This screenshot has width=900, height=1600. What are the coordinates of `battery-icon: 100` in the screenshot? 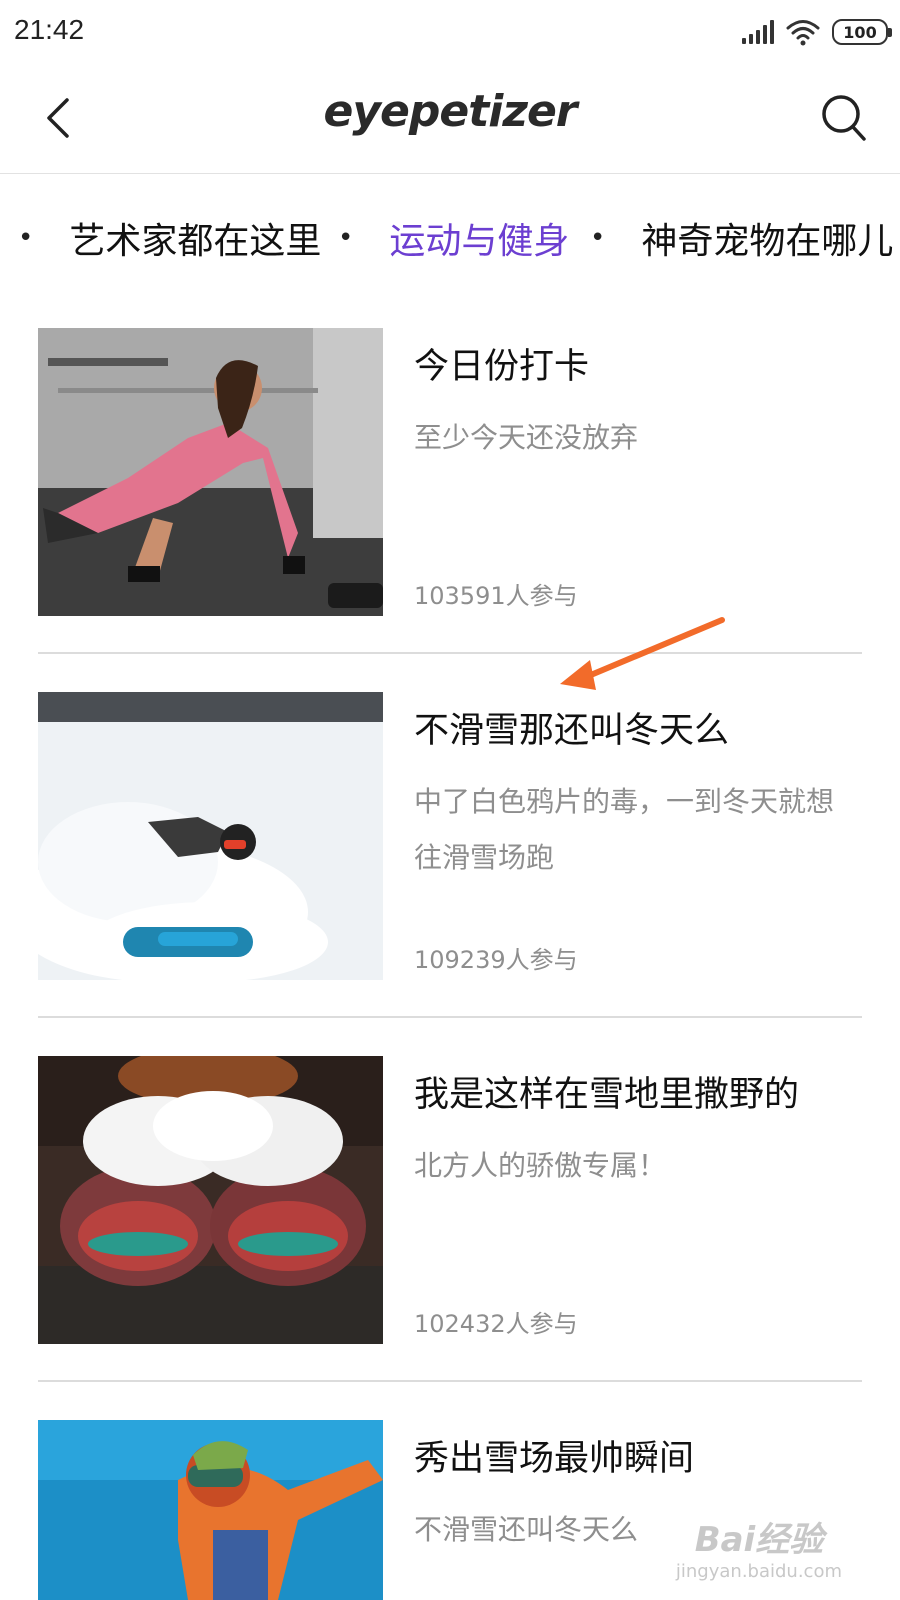 It's located at (862, 32).